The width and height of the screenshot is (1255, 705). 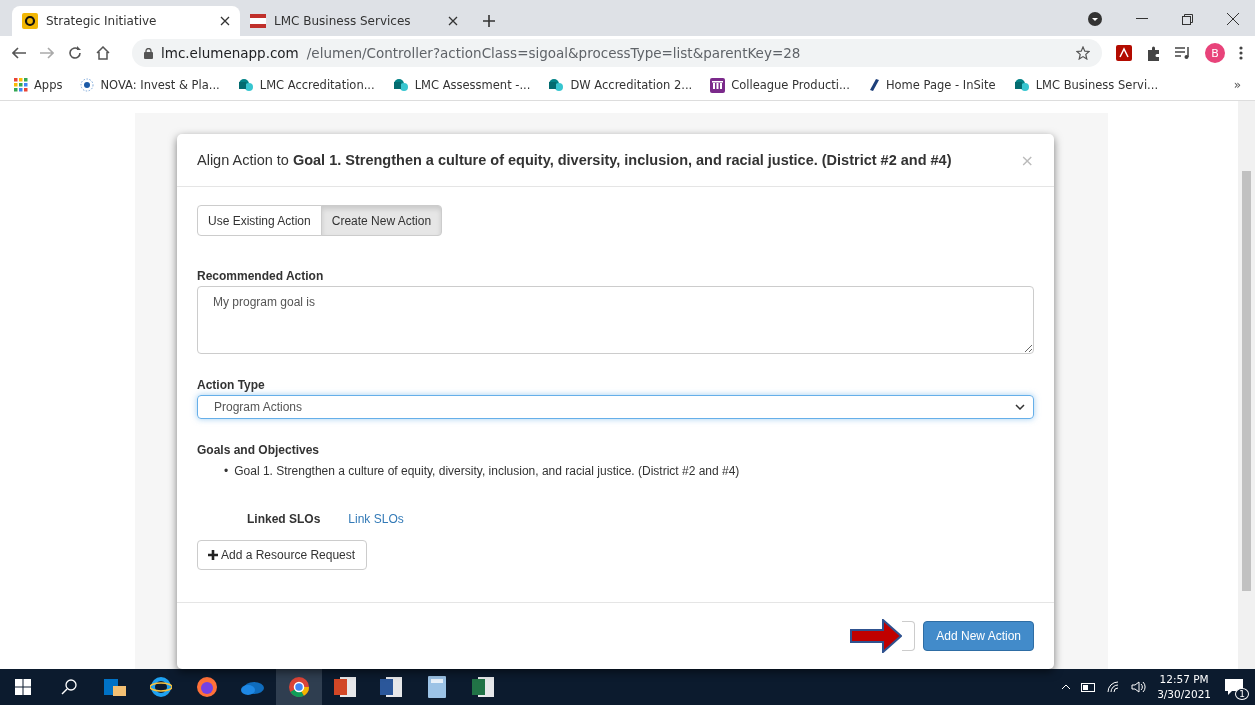 What do you see at coordinates (1153, 53) in the screenshot?
I see `puzzle-icon` at bounding box center [1153, 53].